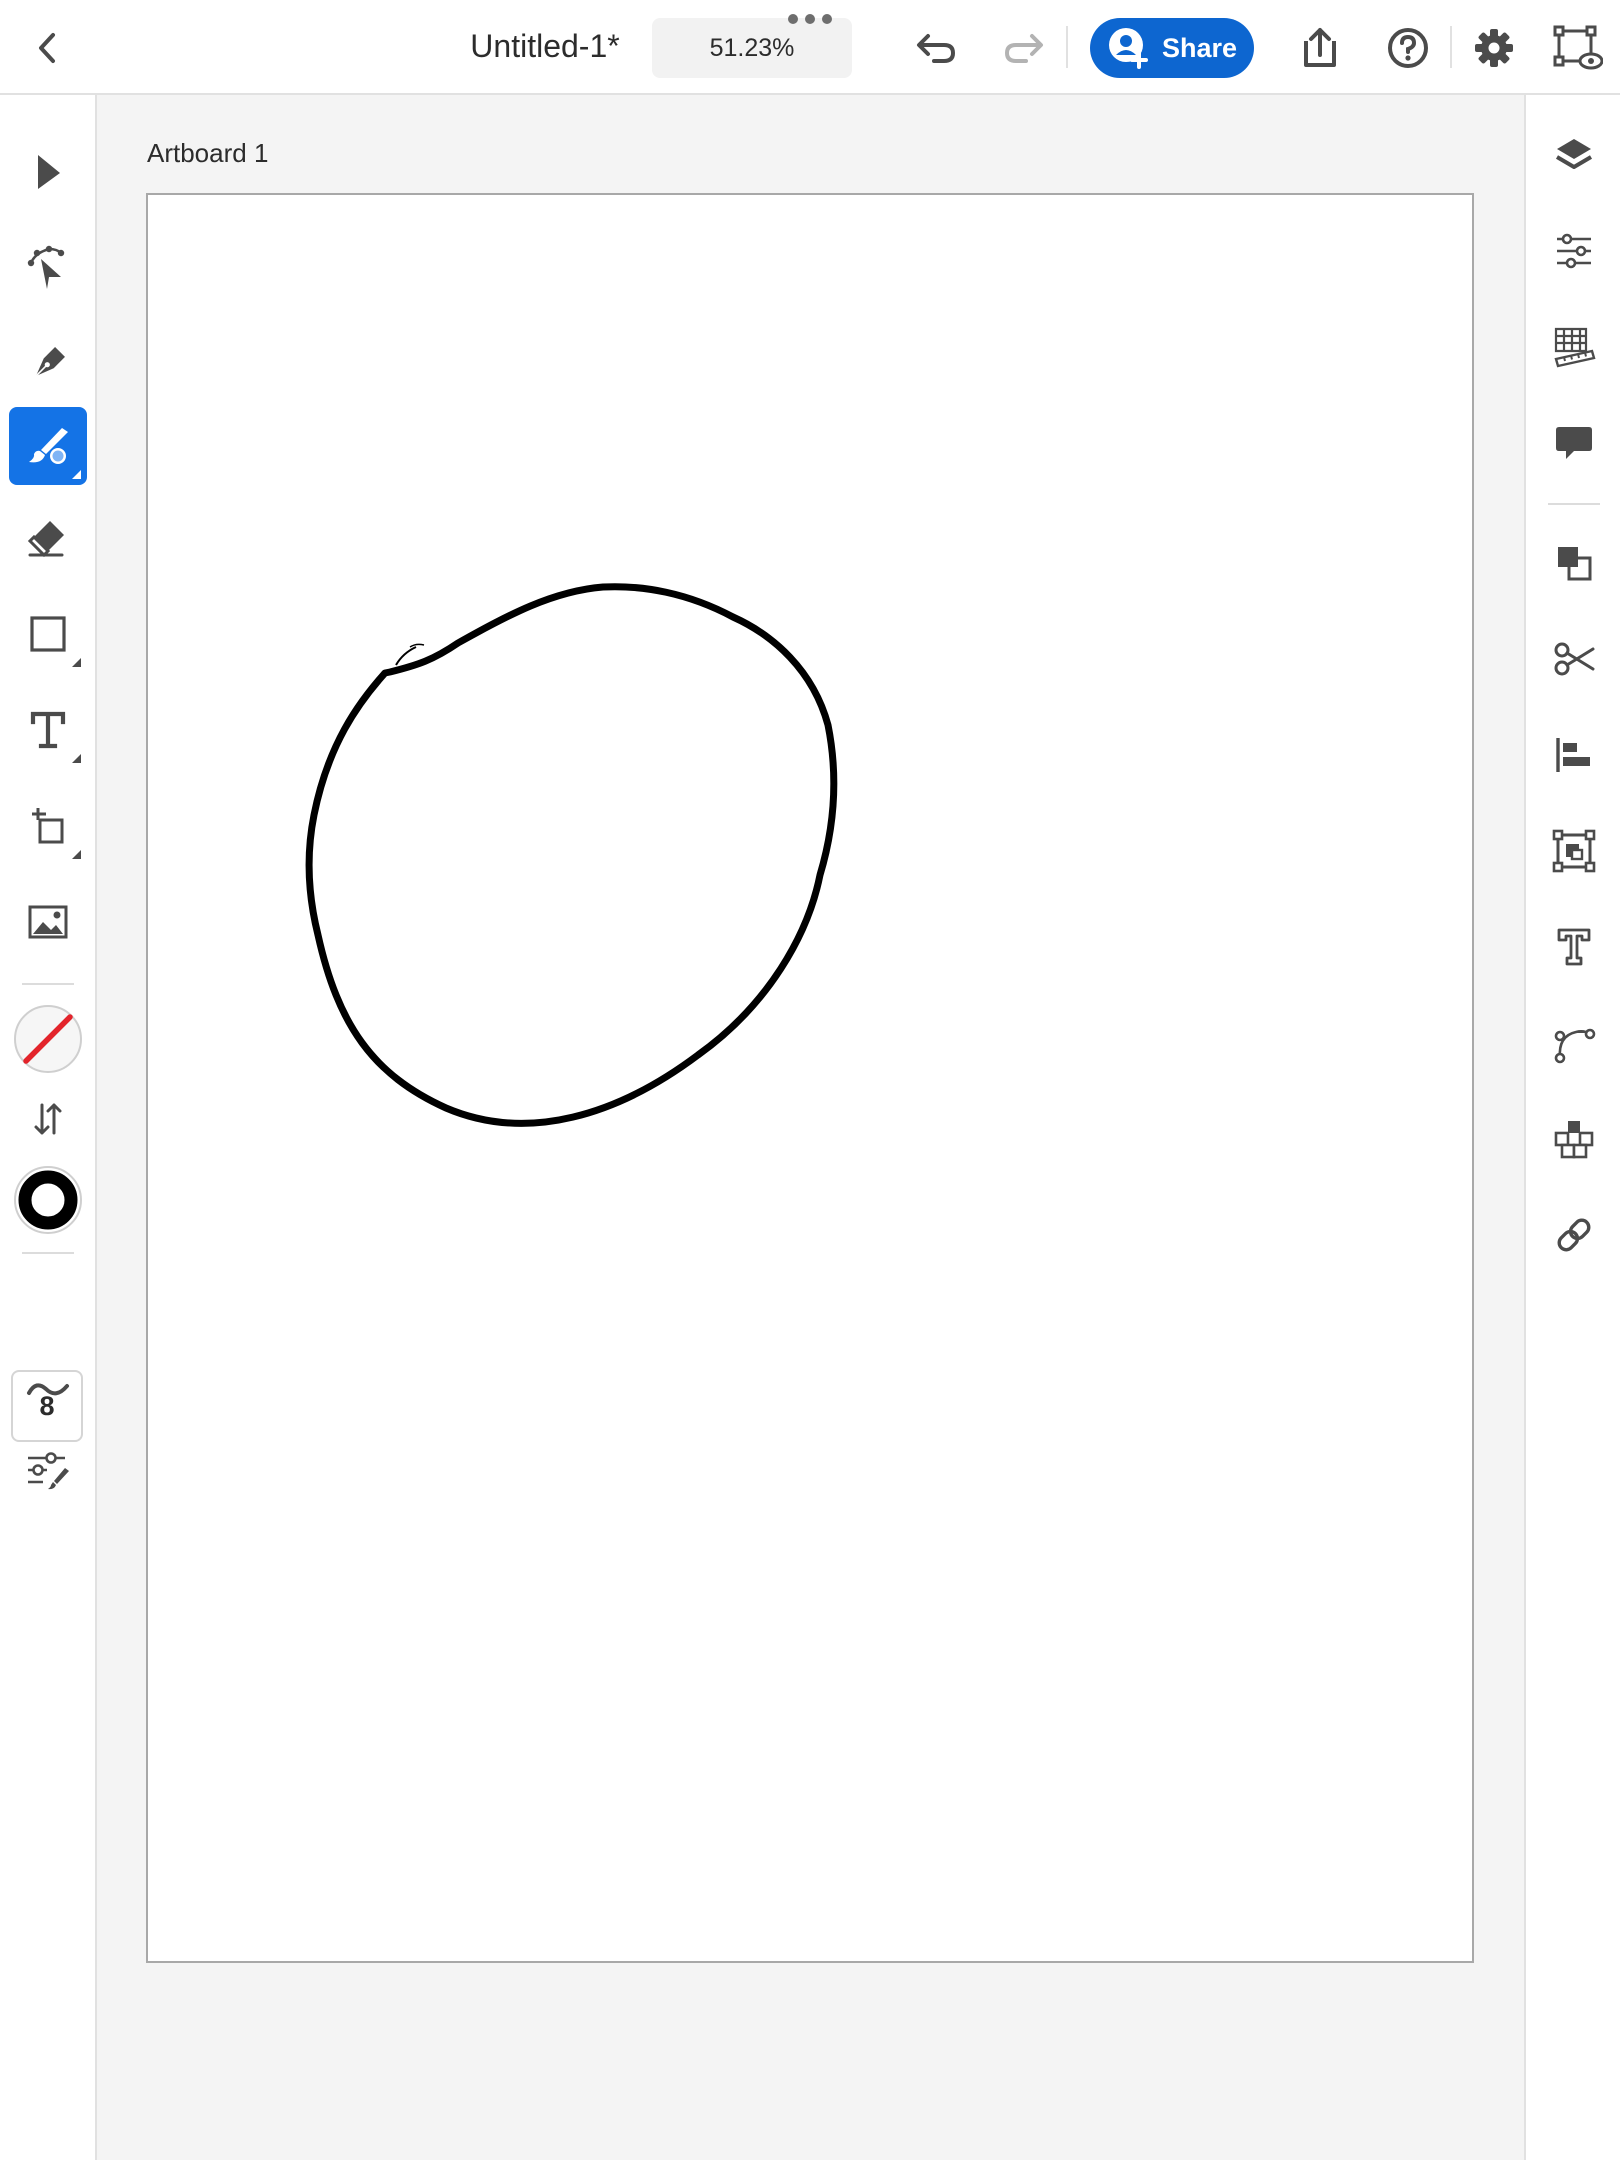  I want to click on repeat-grid-button, so click(1574, 1139).